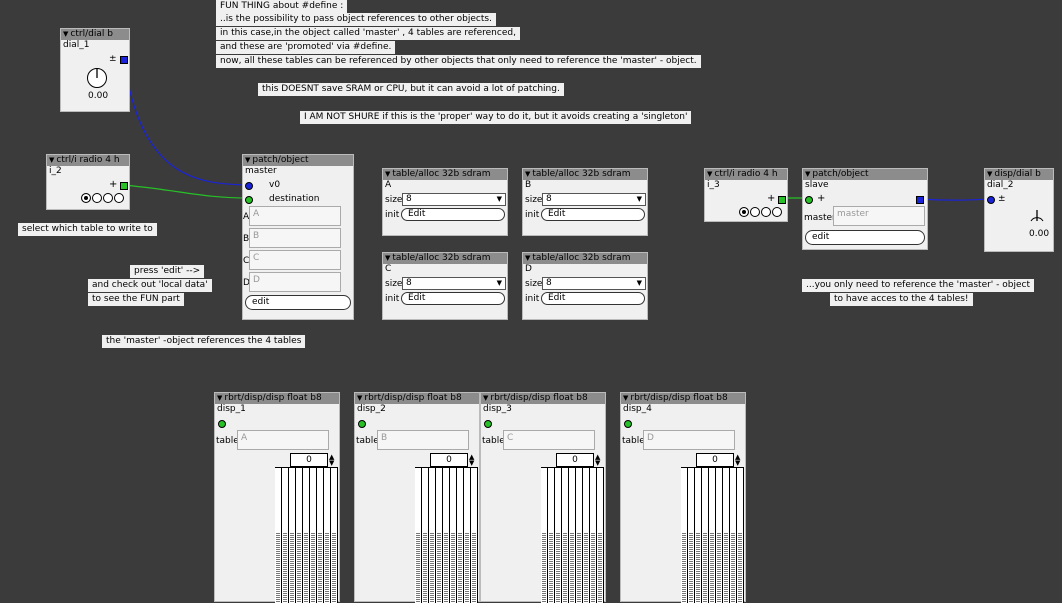 The height and width of the screenshot is (603, 1062). I want to click on table-d-type: table/alloc 32b sdram, so click(581, 258).